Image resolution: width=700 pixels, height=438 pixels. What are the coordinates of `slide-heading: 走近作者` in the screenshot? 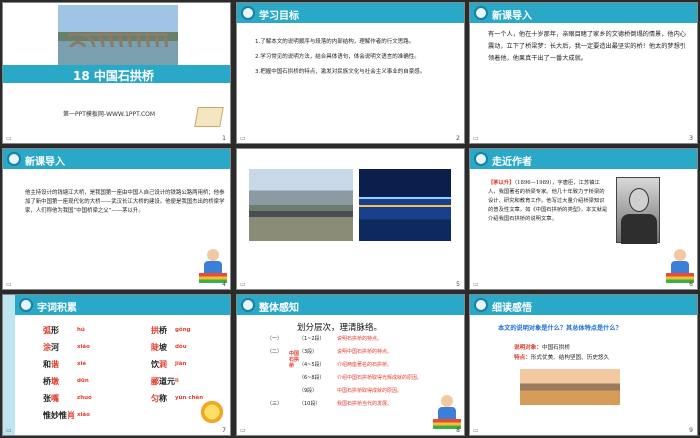 It's located at (512, 162).